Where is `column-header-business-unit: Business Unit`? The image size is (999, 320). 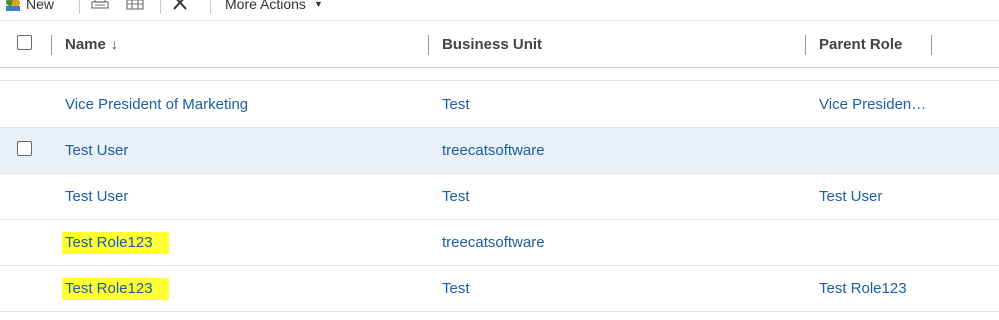
column-header-business-unit: Business Unit is located at coordinates (492, 44).